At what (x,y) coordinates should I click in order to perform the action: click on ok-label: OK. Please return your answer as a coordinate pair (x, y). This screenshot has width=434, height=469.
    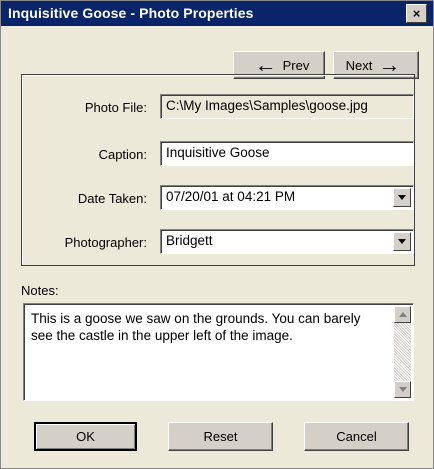
    Looking at the image, I should click on (85, 436).